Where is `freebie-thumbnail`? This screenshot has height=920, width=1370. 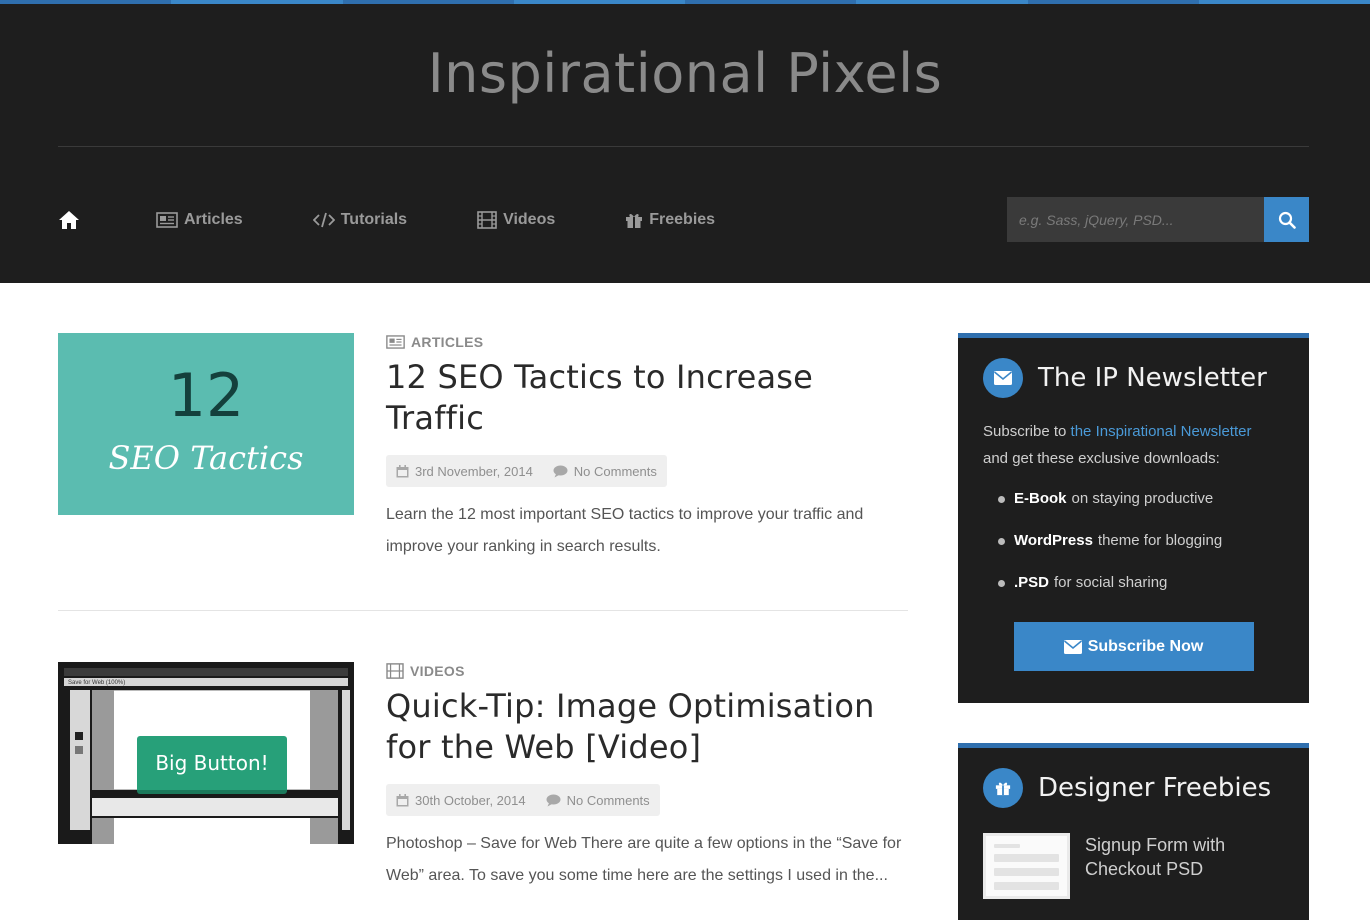 freebie-thumbnail is located at coordinates (1027, 866).